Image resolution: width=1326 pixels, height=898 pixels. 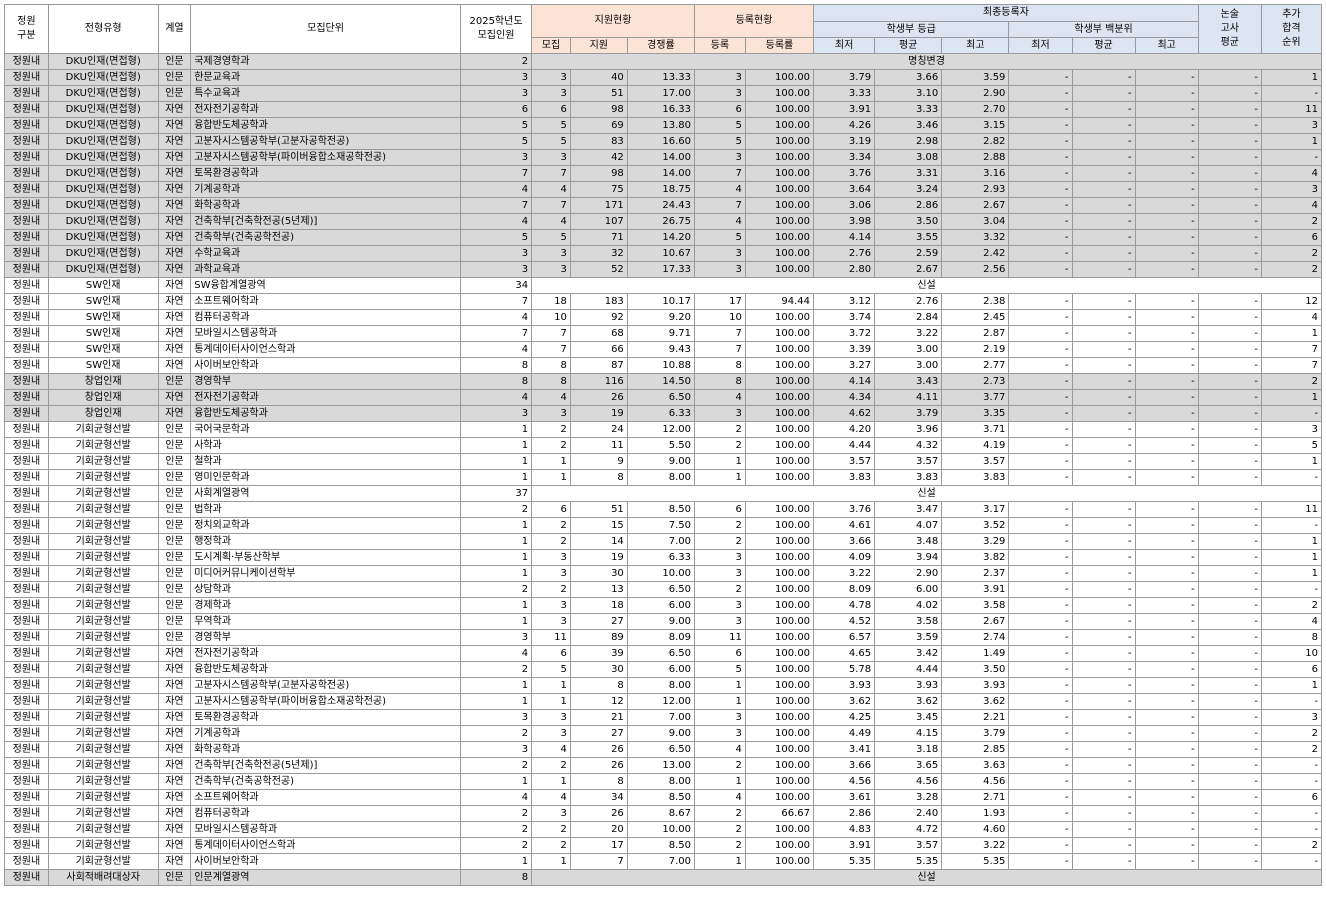 What do you see at coordinates (975, 349) in the screenshot?
I see `cell-grade-max: 2.19` at bounding box center [975, 349].